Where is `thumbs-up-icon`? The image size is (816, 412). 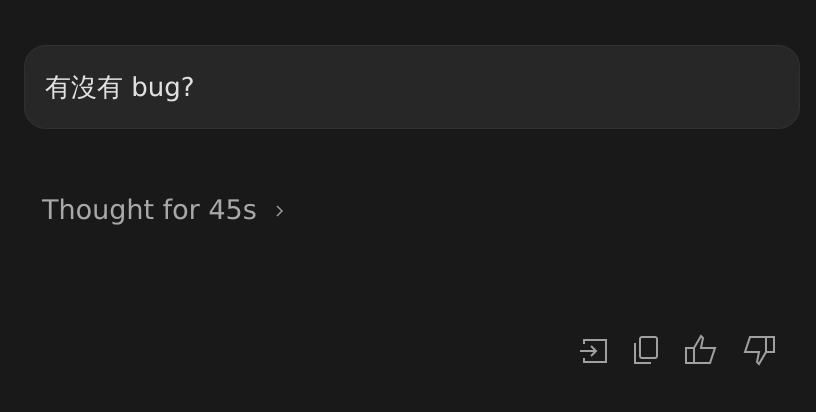 thumbs-up-icon is located at coordinates (701, 350).